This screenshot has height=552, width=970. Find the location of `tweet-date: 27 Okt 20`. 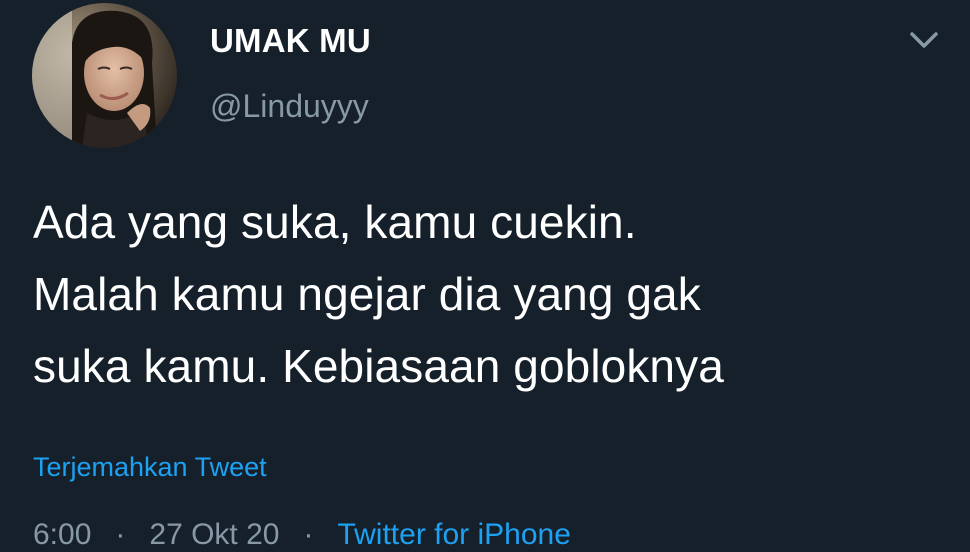

tweet-date: 27 Okt 20 is located at coordinates (214, 535).